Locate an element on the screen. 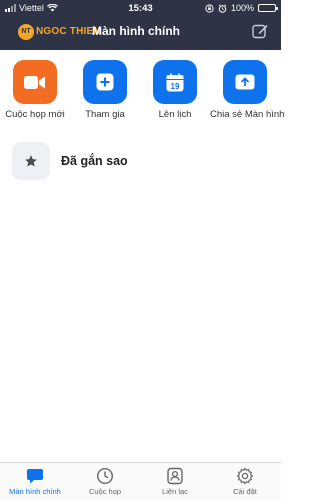 The height and width of the screenshot is (500, 320). join-tile is located at coordinates (105, 82).